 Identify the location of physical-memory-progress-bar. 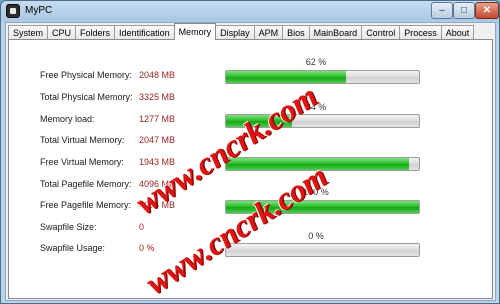
(322, 77).